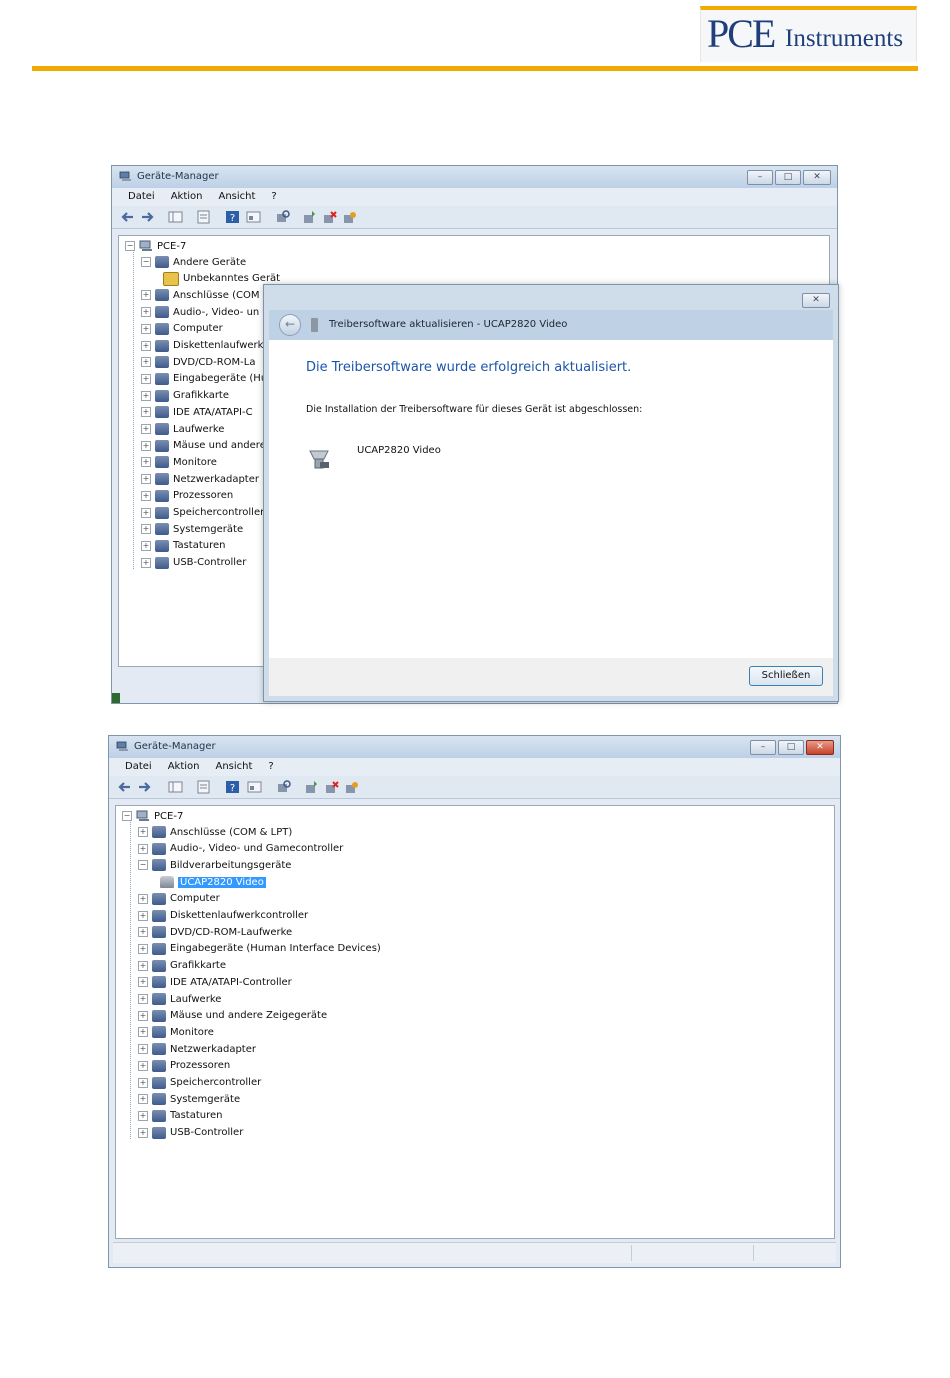  Describe the element at coordinates (311, 787) in the screenshot. I see `update-driver-icon` at that location.